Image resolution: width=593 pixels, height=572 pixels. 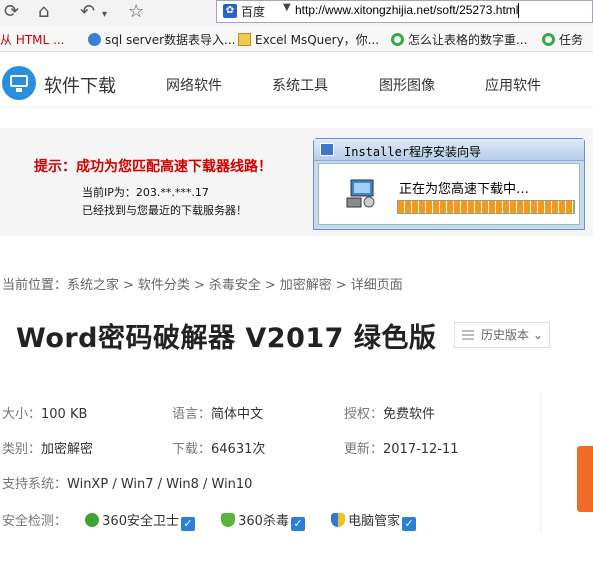 What do you see at coordinates (407, 85) in the screenshot?
I see `nav-item-graphics: 图形图像` at bounding box center [407, 85].